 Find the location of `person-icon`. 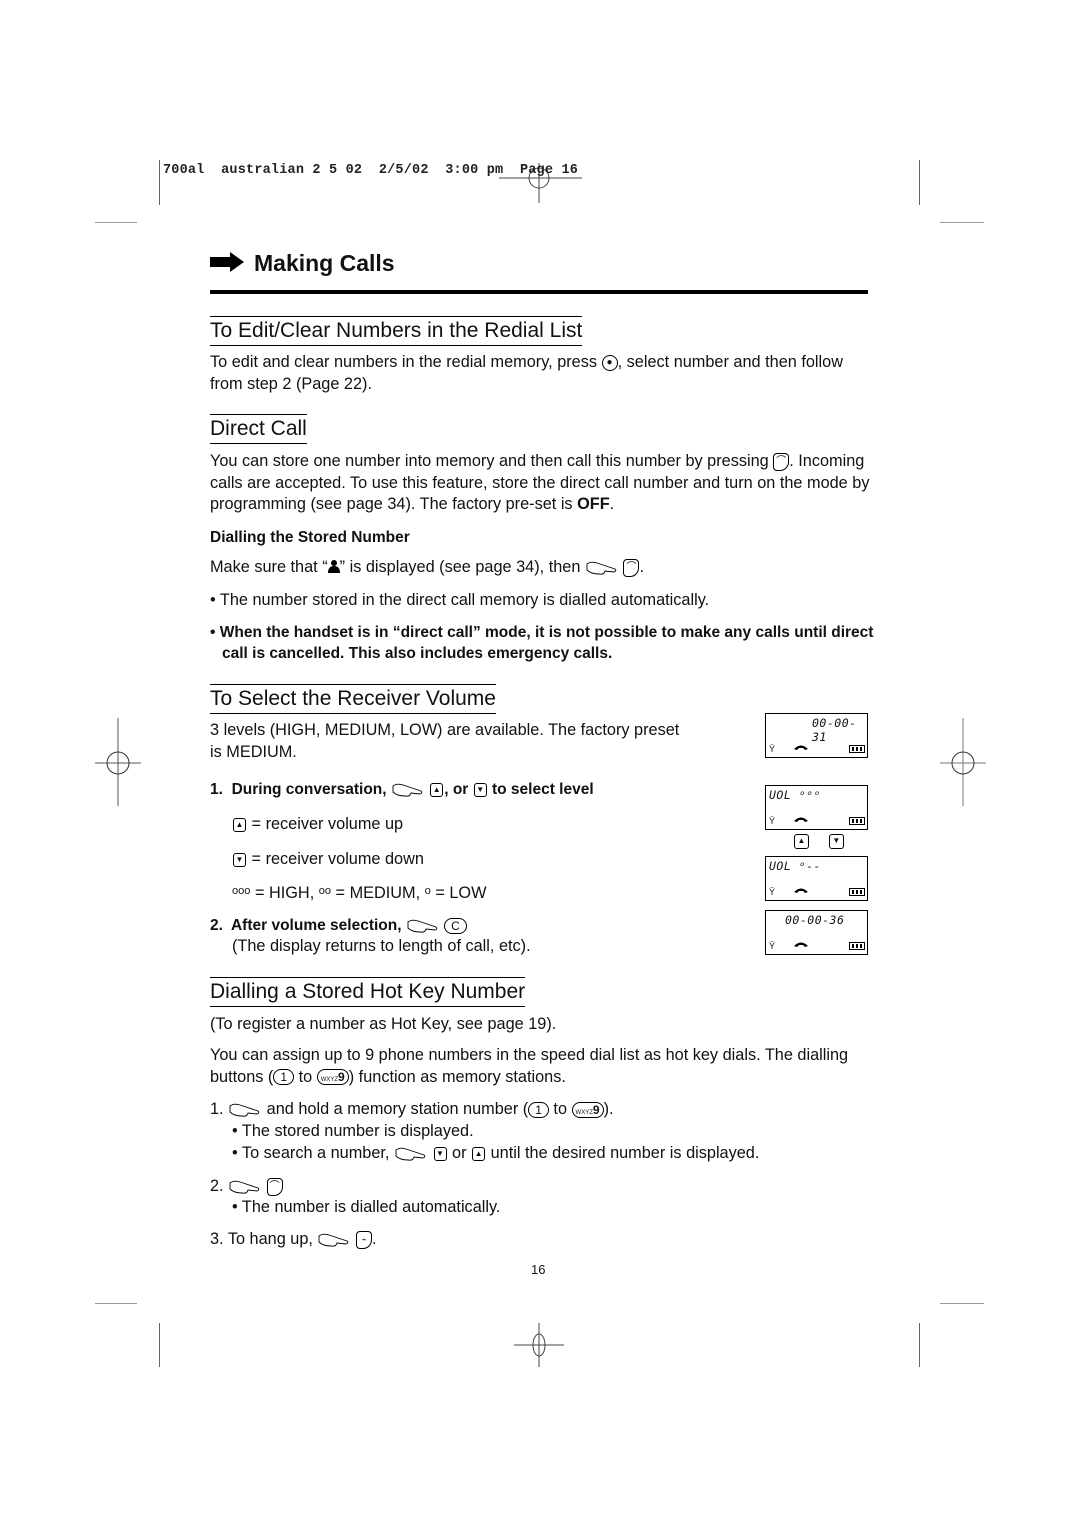

person-icon is located at coordinates (333, 566).